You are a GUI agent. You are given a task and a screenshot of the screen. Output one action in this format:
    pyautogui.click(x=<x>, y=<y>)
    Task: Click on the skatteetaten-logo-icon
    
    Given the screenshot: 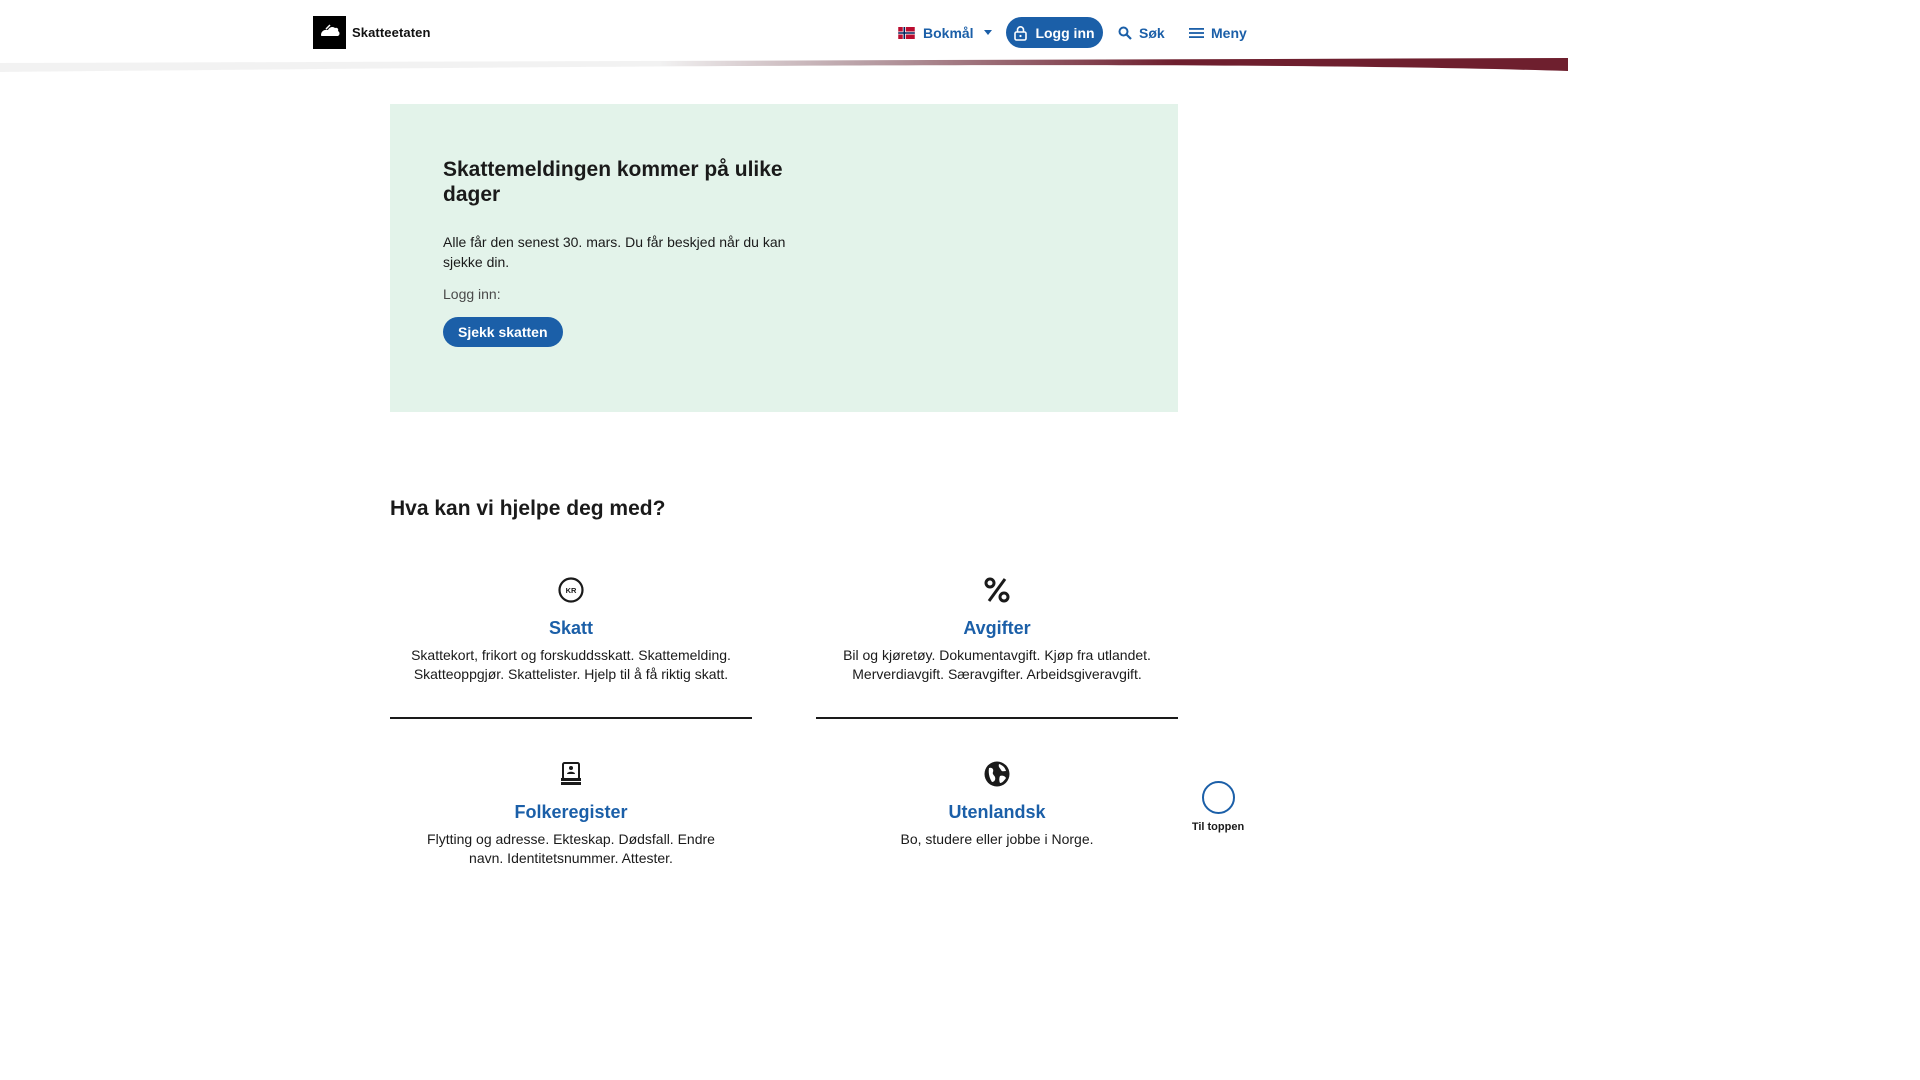 What is the action you would take?
    pyautogui.click(x=329, y=32)
    